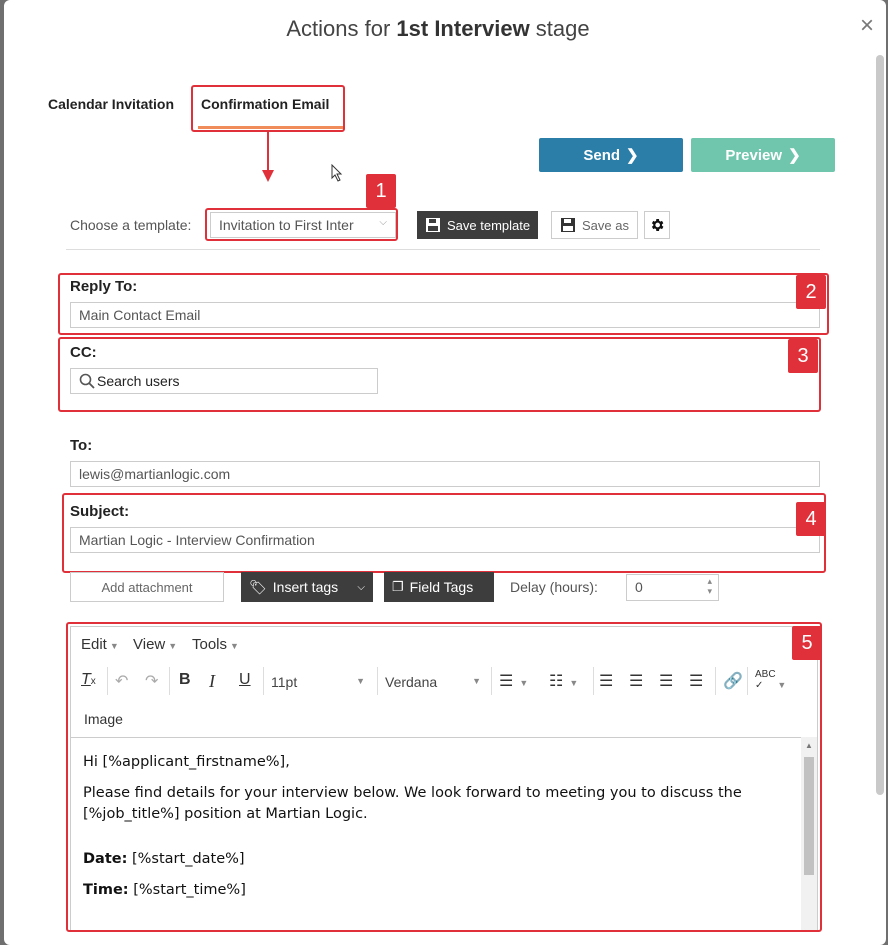 This screenshot has height=945, width=888. I want to click on send-button: Send ❯, so click(611, 155).